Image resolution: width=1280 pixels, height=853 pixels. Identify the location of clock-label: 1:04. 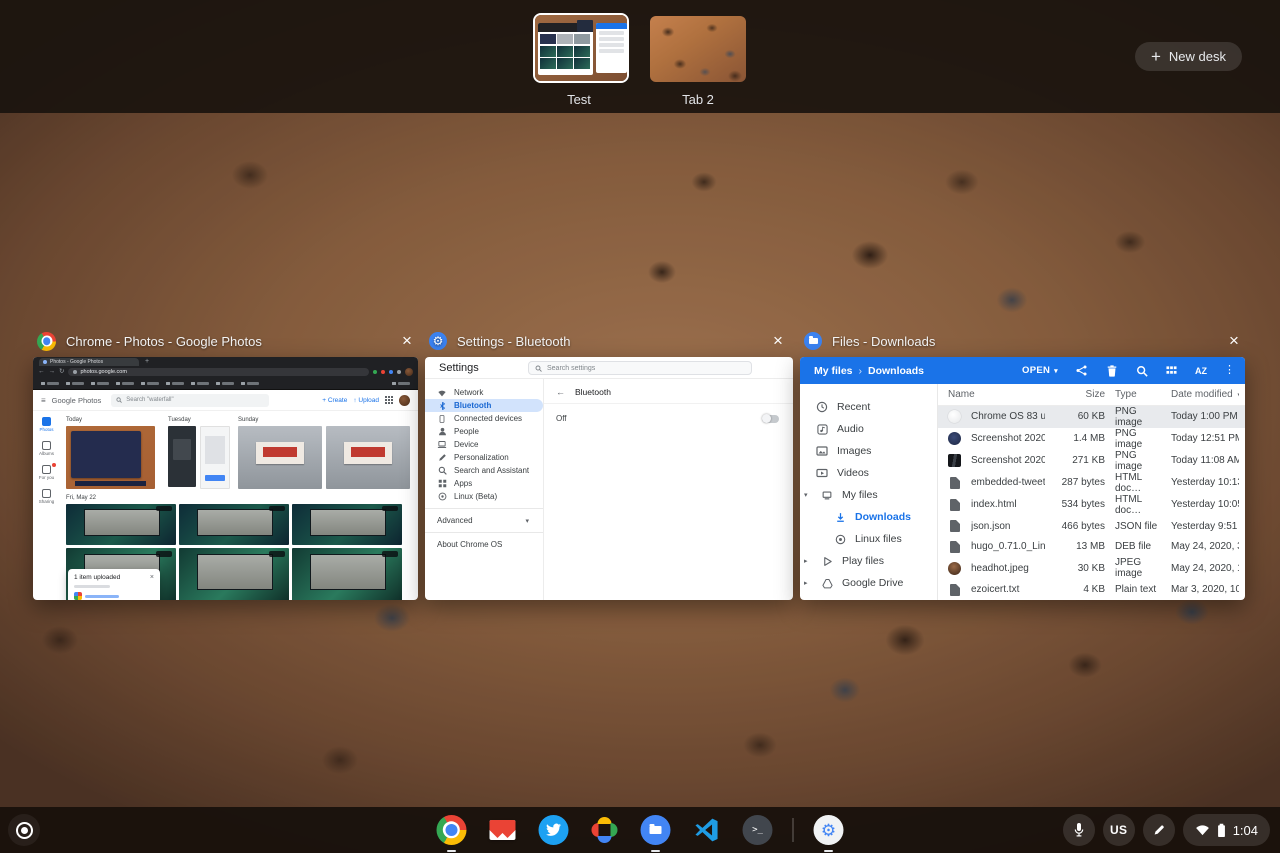
(1245, 830).